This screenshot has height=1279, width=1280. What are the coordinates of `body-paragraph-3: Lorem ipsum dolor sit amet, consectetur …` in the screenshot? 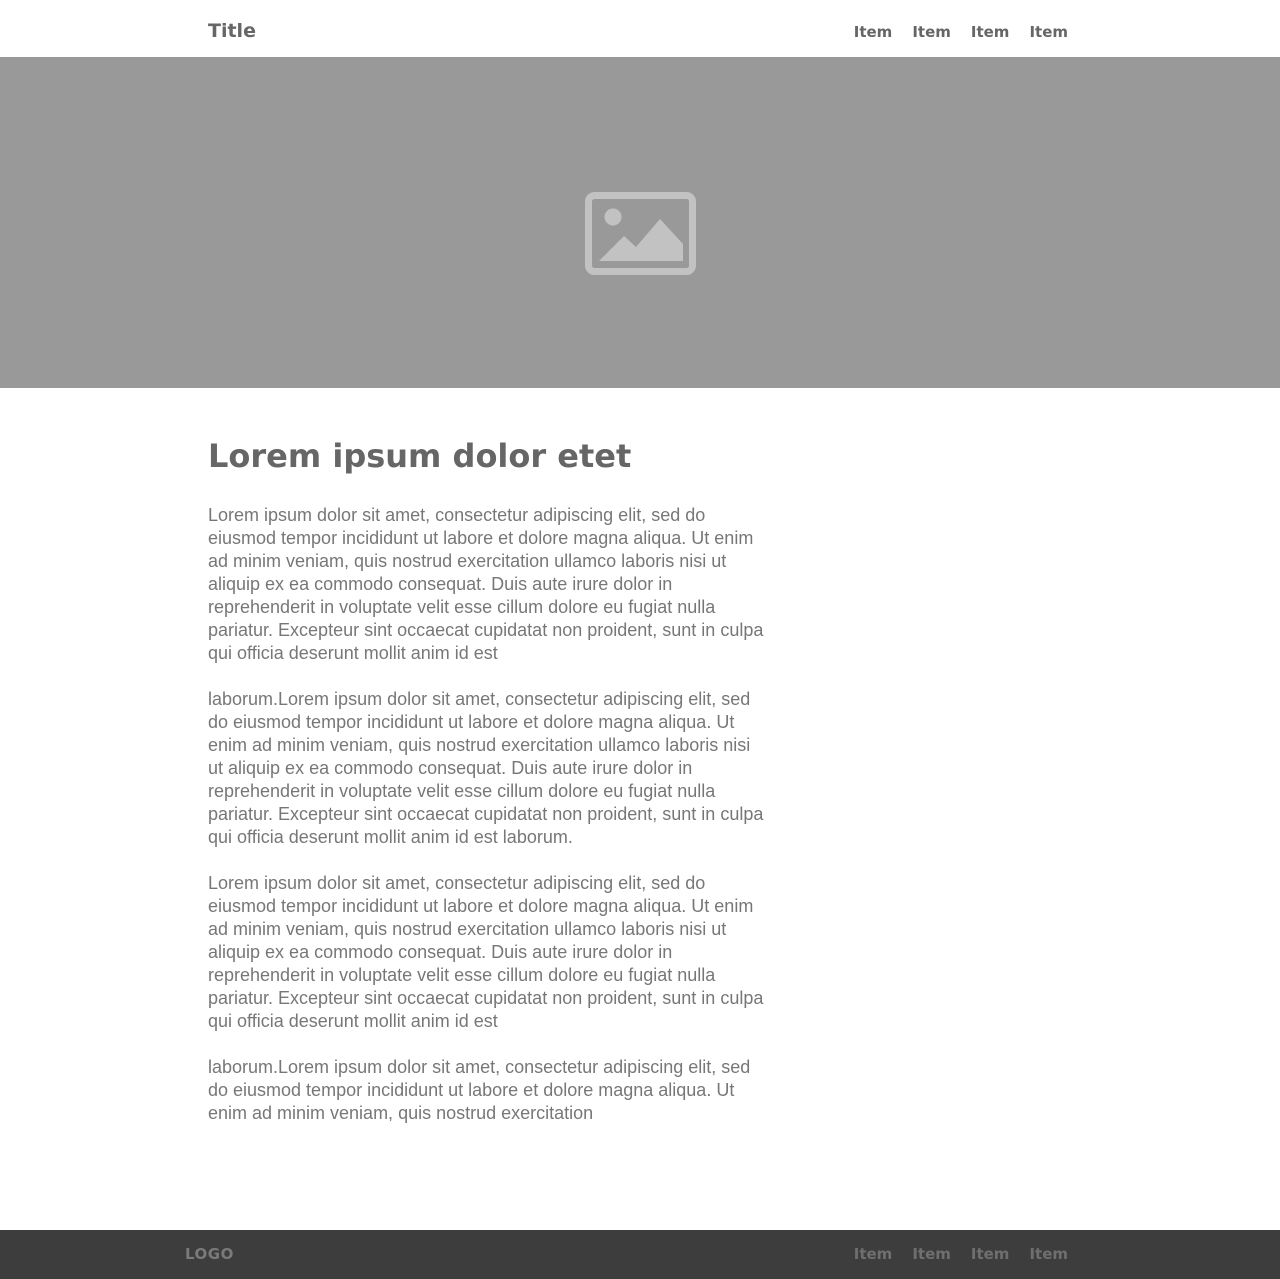 It's located at (486, 952).